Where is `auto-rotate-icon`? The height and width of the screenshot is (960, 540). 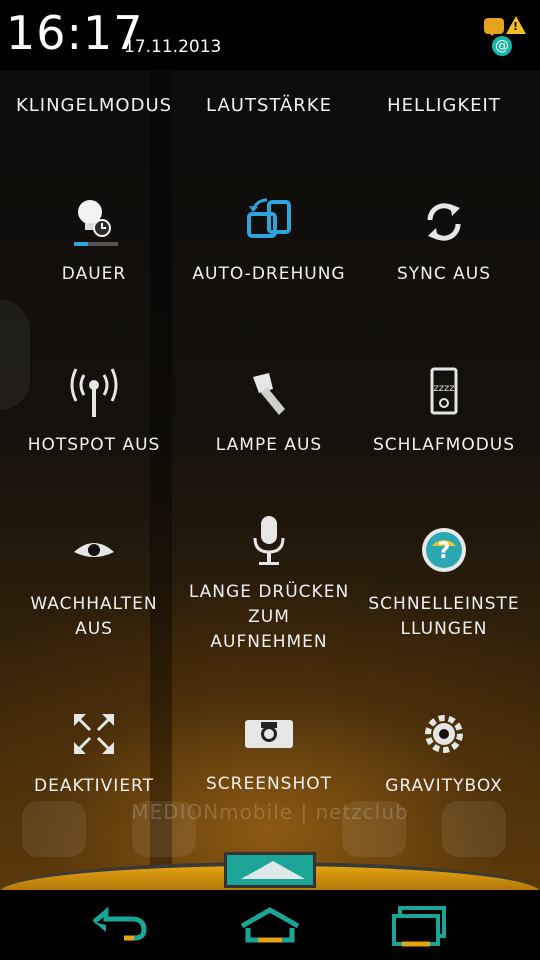
auto-rotate-icon is located at coordinates (269, 218).